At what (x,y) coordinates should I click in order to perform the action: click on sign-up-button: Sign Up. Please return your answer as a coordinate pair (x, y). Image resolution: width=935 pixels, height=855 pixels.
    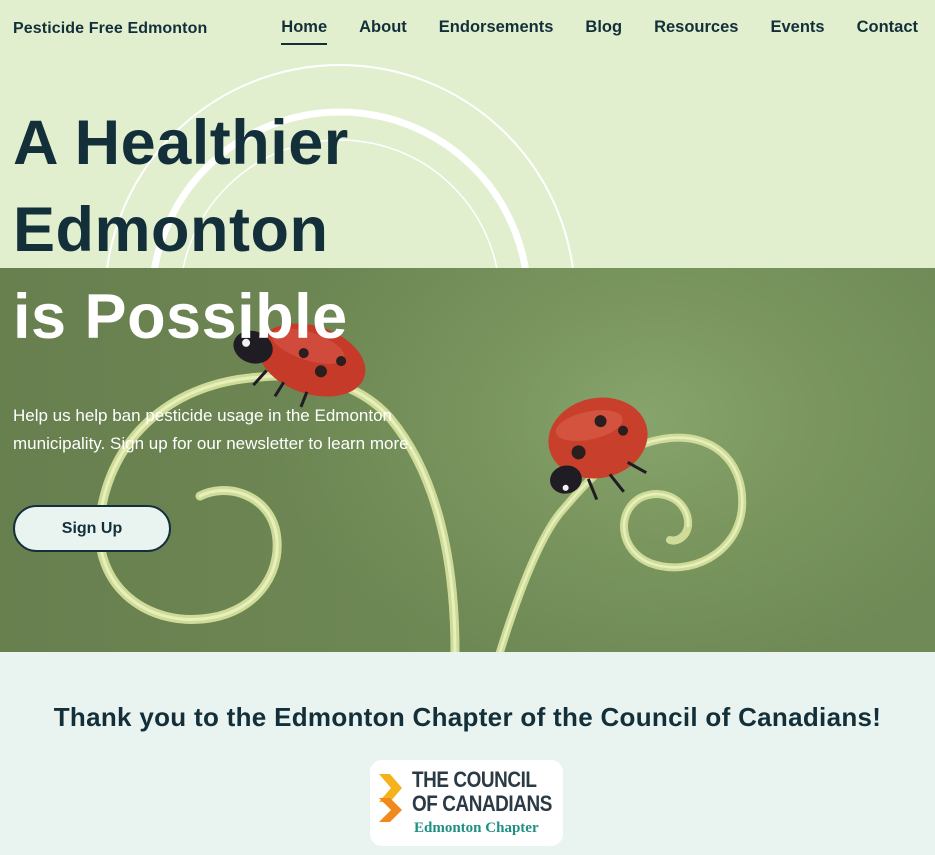
    Looking at the image, I should click on (92, 528).